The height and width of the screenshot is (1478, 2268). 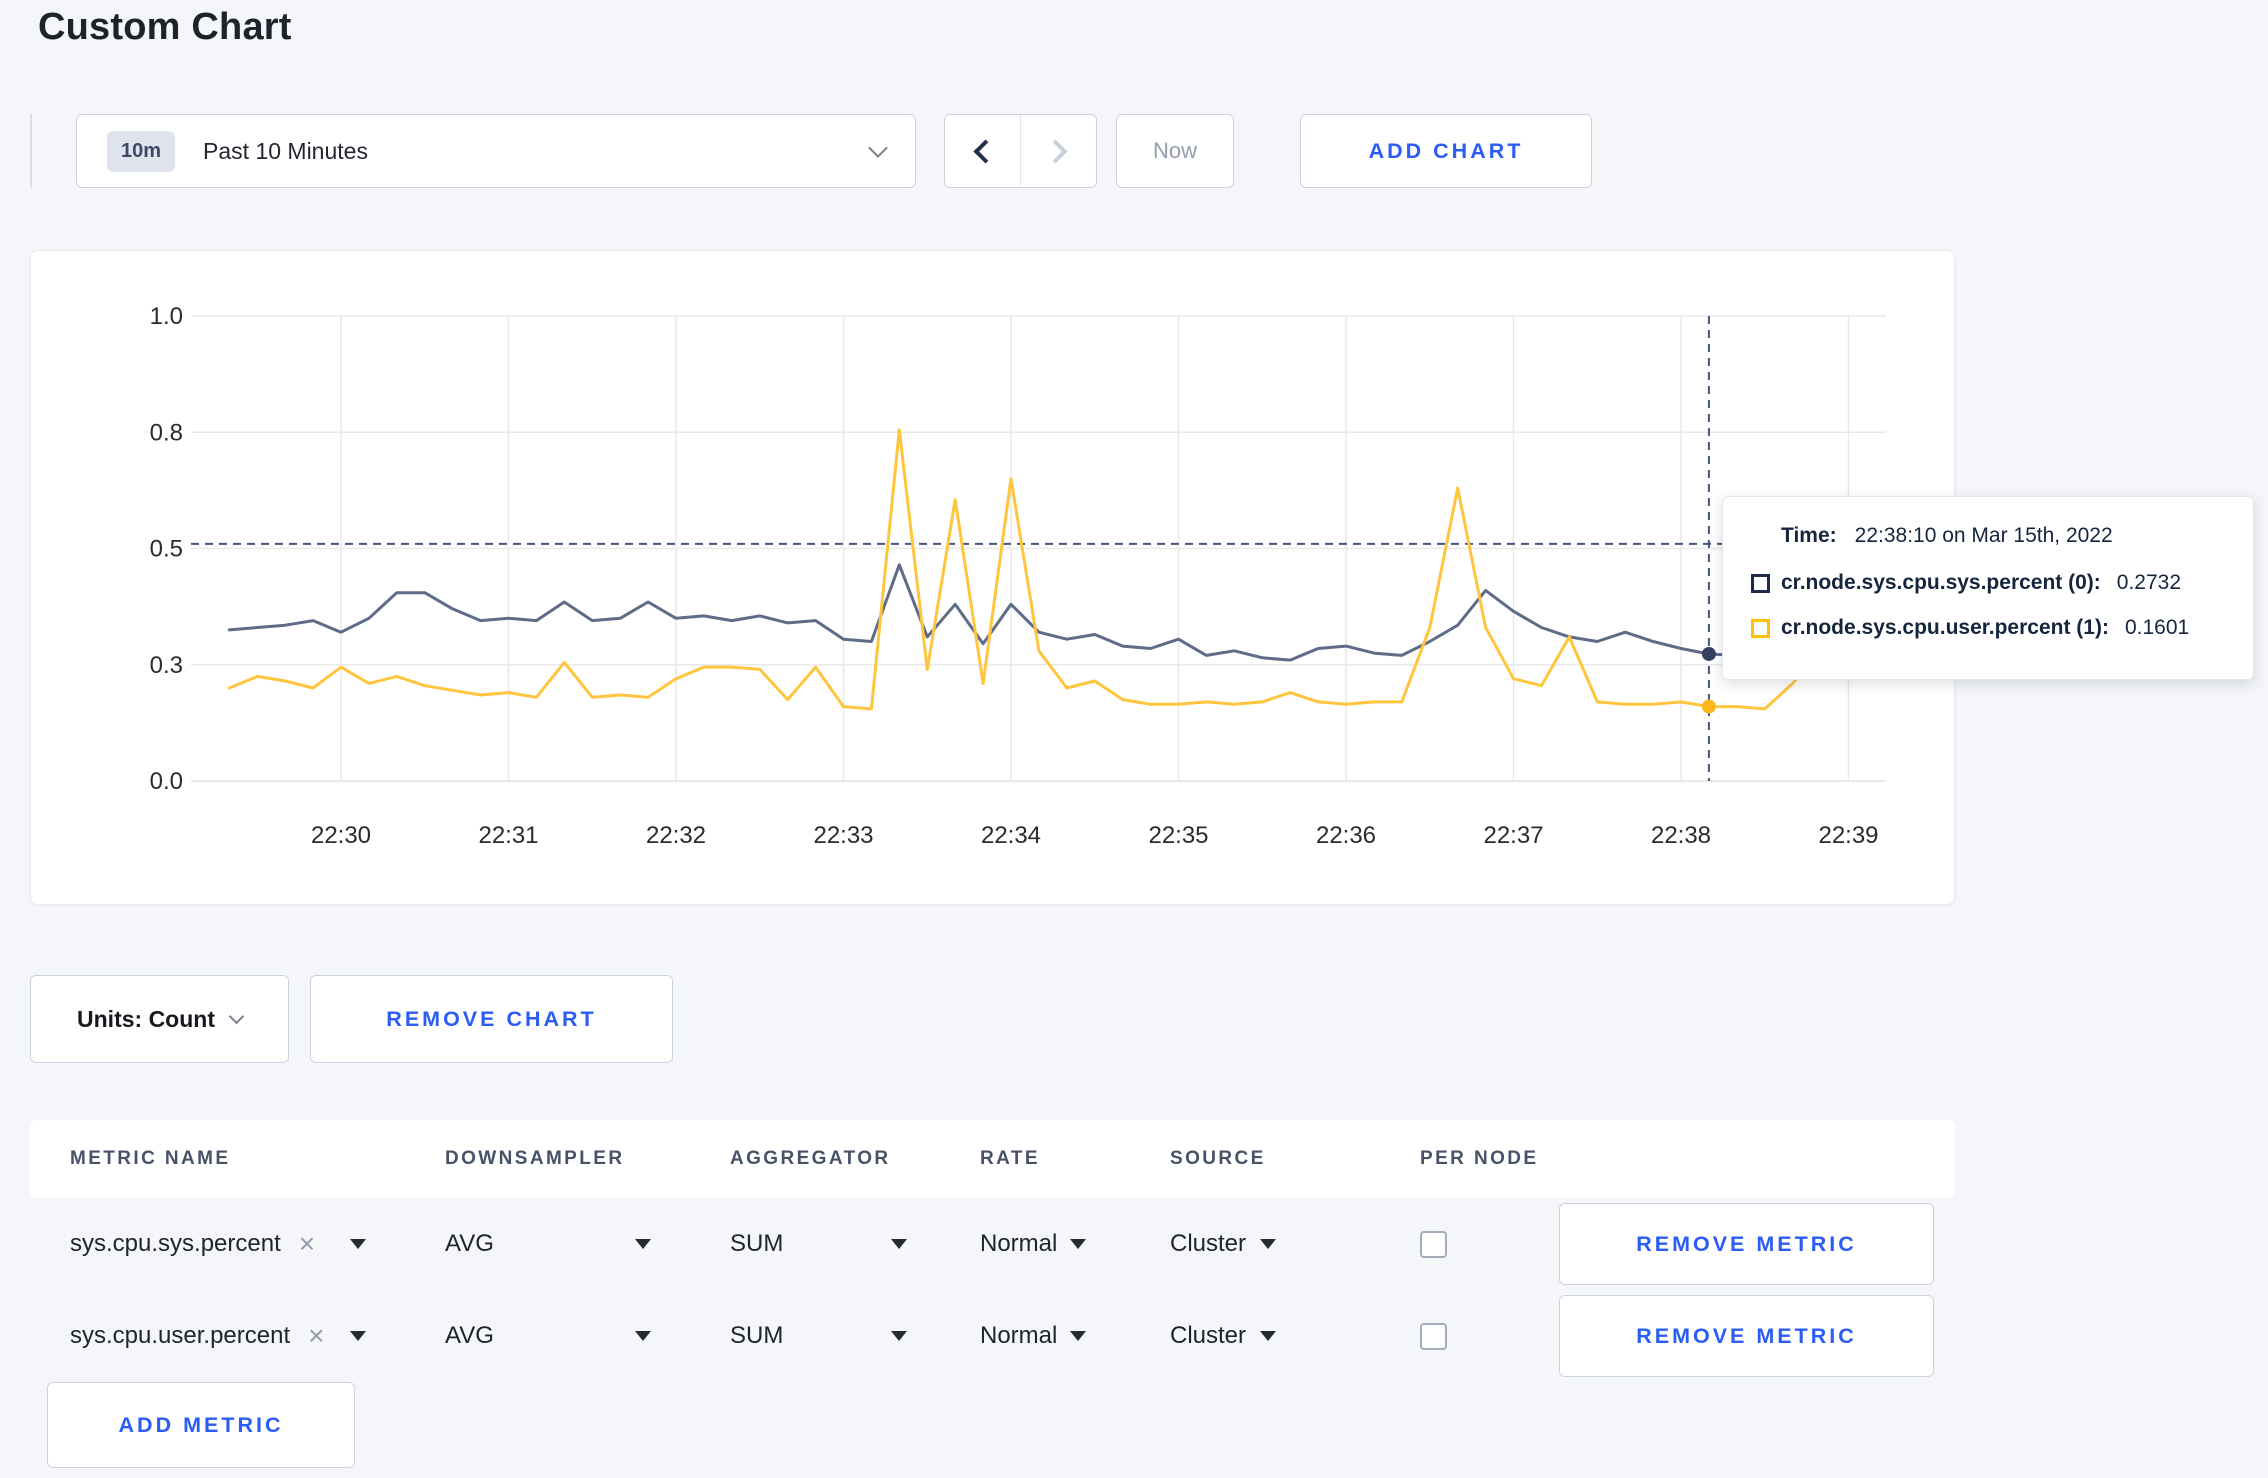 I want to click on tooltip-series-label: cr.node.sys.cpu.sys.percent (0):, so click(x=1941, y=582).